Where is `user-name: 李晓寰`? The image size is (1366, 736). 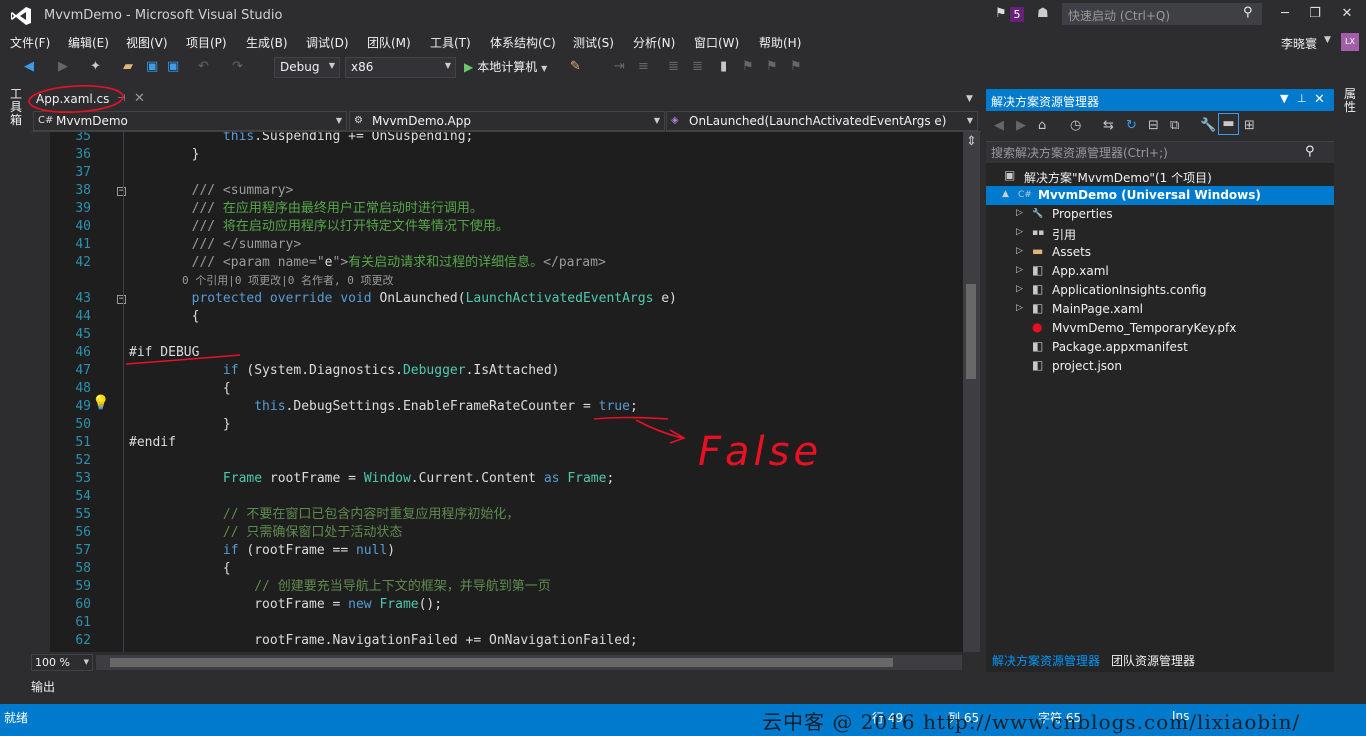 user-name: 李晓寰 is located at coordinates (1299, 43).